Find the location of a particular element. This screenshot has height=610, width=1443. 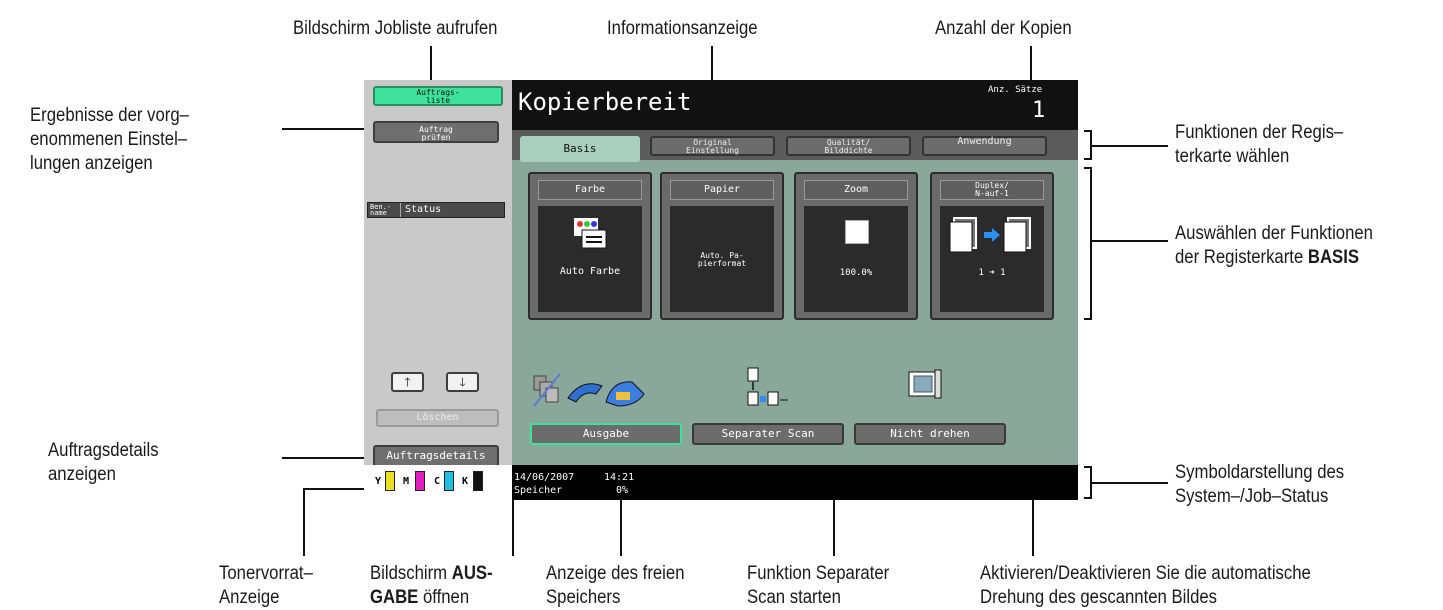

leader-details is located at coordinates (328, 458).